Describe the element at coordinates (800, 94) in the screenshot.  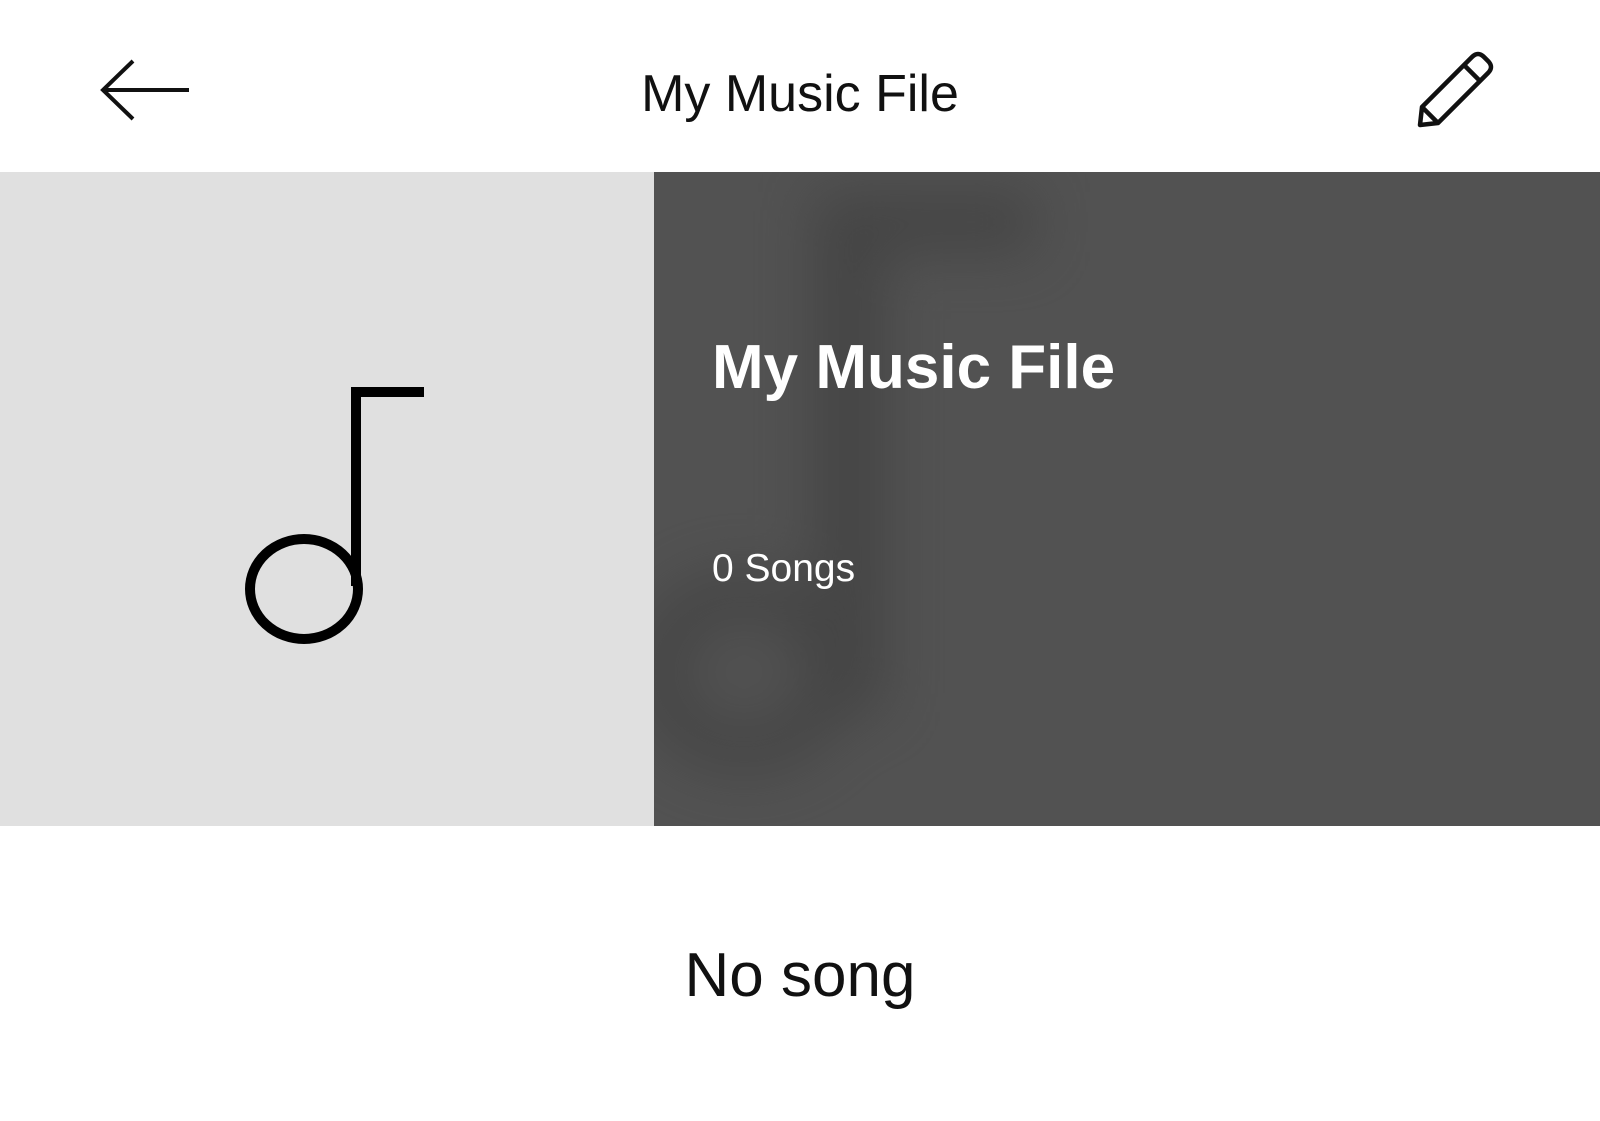
I see `page-title: My Music File` at that location.